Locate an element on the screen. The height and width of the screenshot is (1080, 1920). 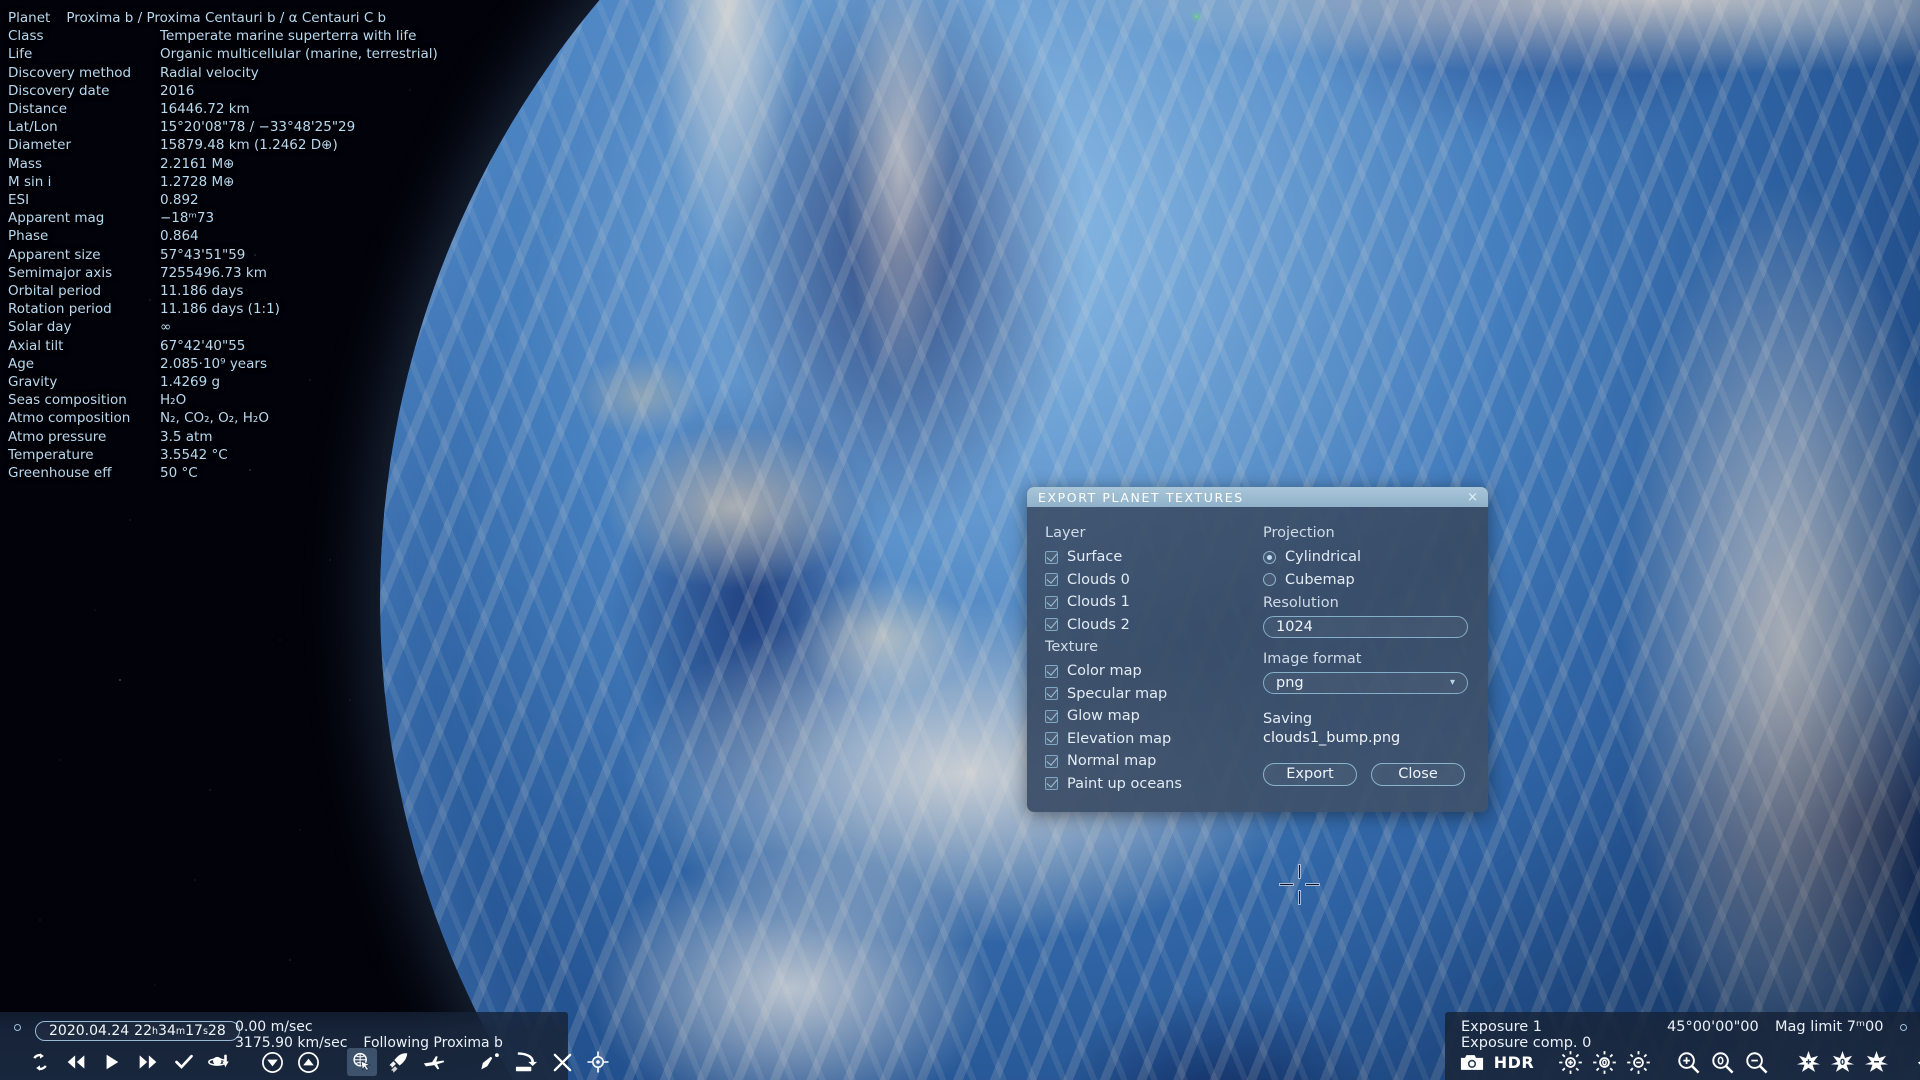
rocket-flight-icon is located at coordinates (398, 1062).